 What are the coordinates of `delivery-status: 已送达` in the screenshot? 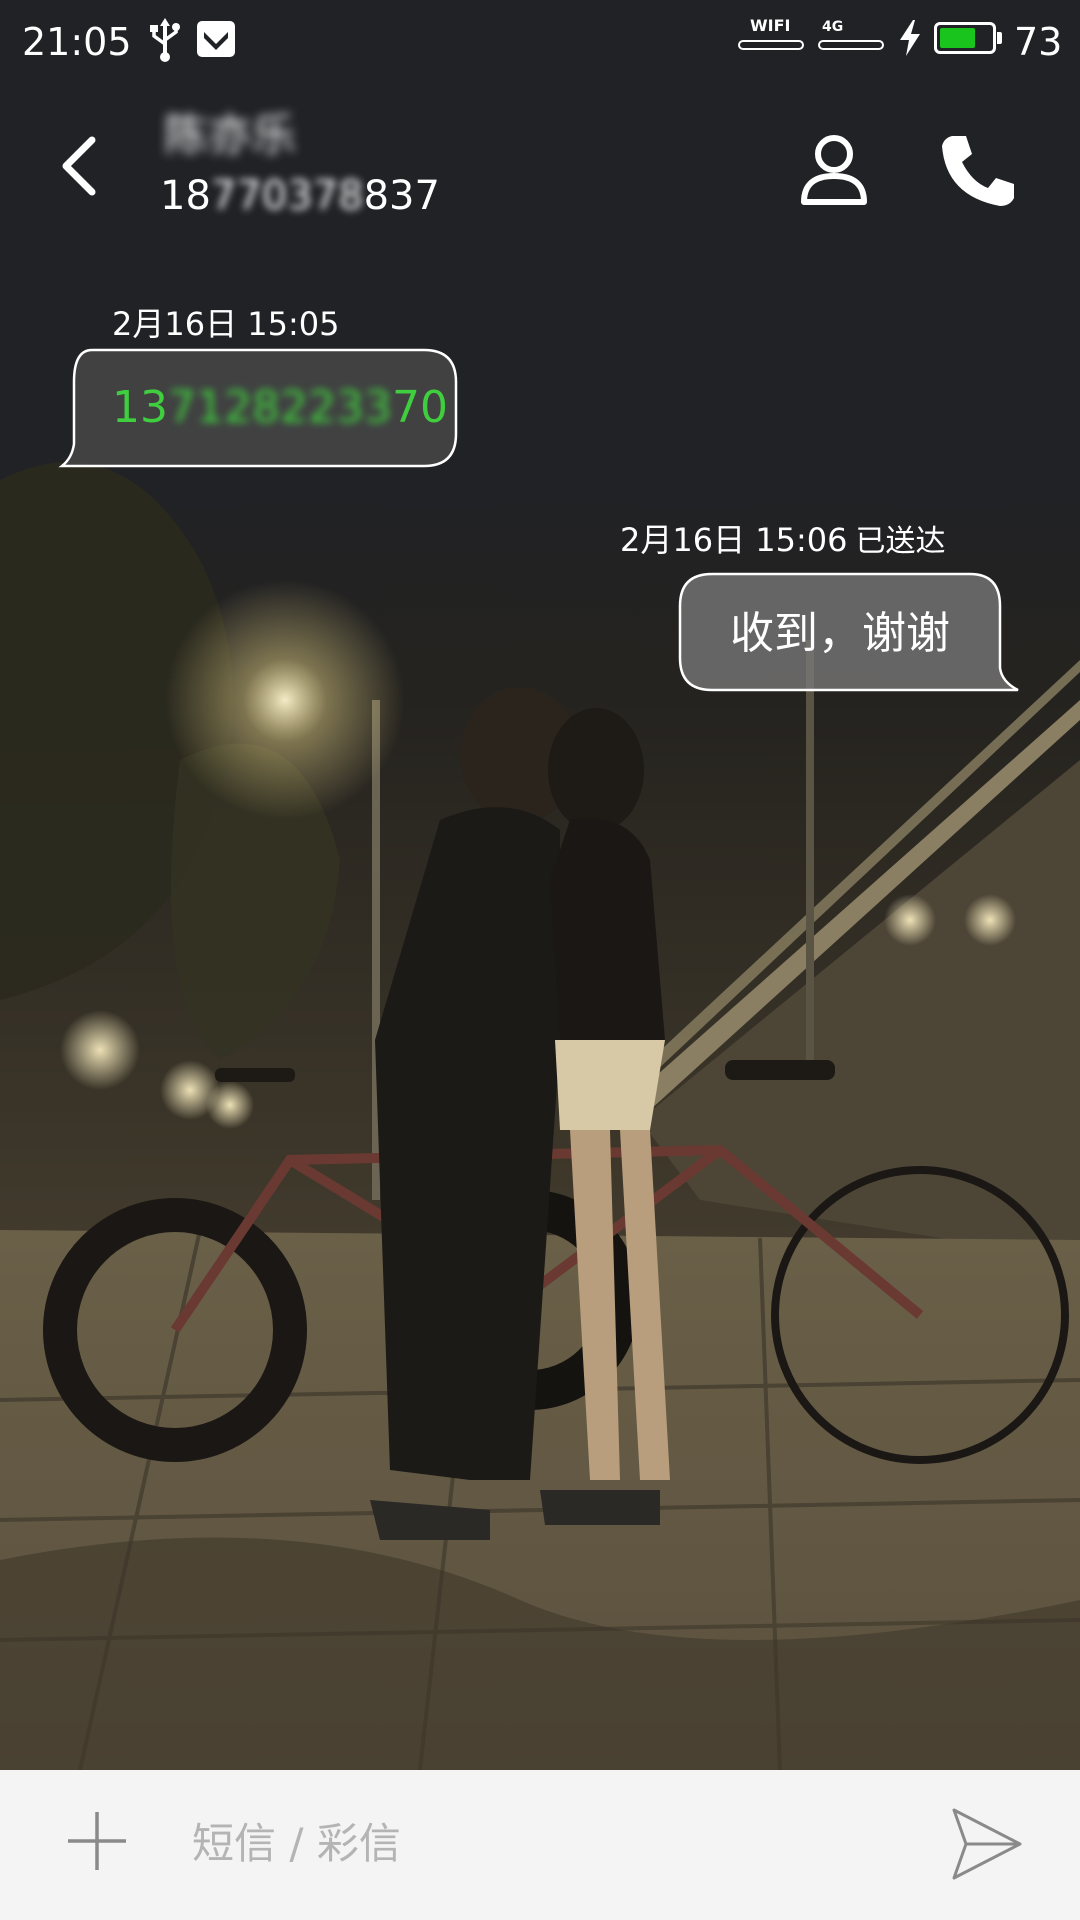 It's located at (900, 541).